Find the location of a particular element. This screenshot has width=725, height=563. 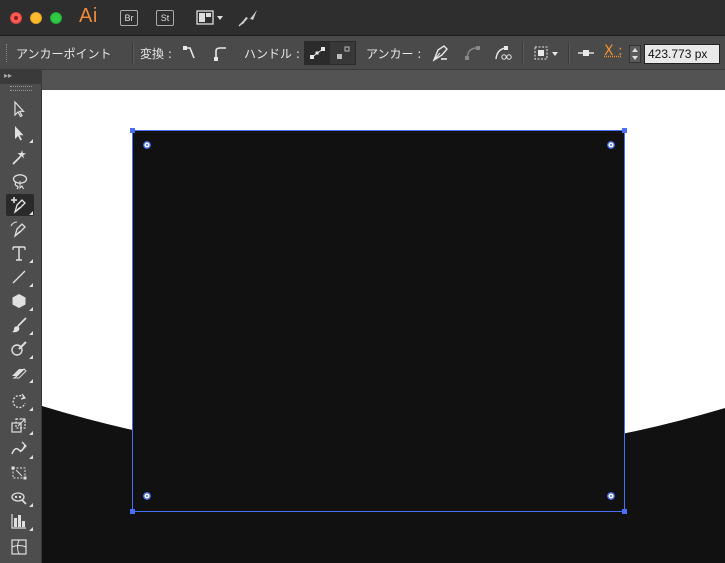

free-transform-tool is located at coordinates (20, 473).